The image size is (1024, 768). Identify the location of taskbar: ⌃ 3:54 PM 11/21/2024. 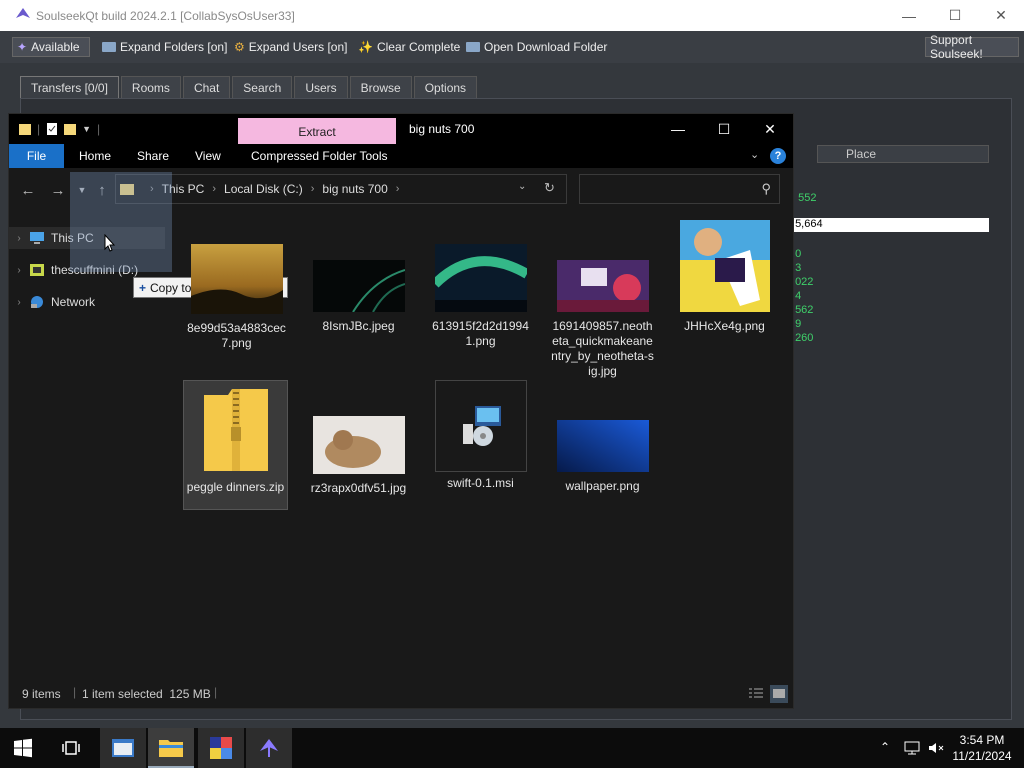
(512, 748).